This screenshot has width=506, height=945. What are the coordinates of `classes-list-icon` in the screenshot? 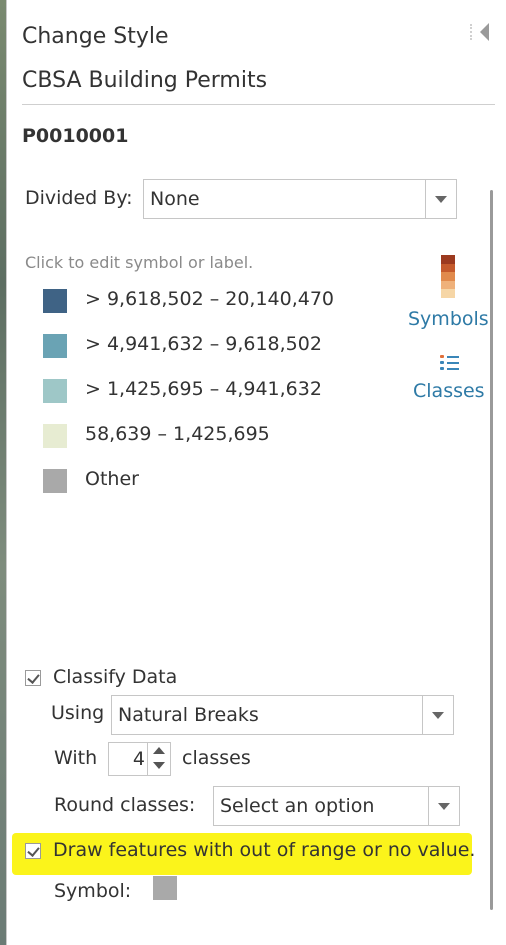 It's located at (450, 363).